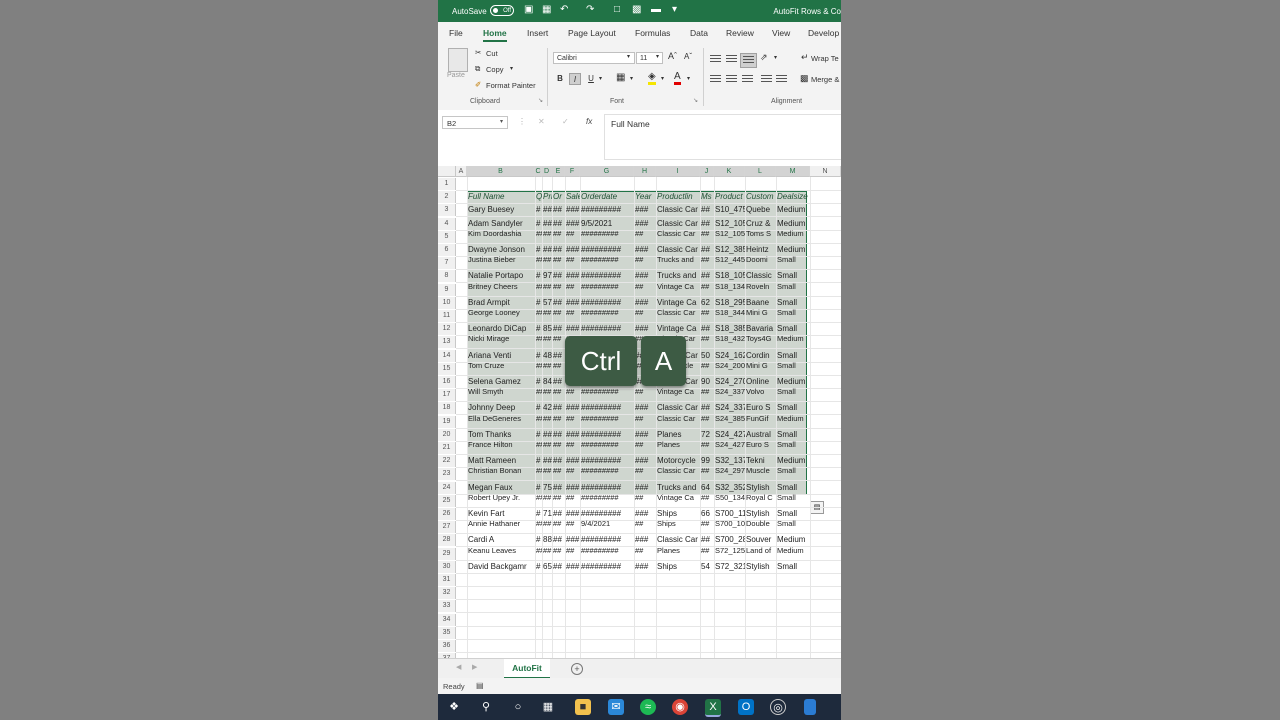 The height and width of the screenshot is (720, 1280). I want to click on windows-start-icon: ❖, so click(454, 707).